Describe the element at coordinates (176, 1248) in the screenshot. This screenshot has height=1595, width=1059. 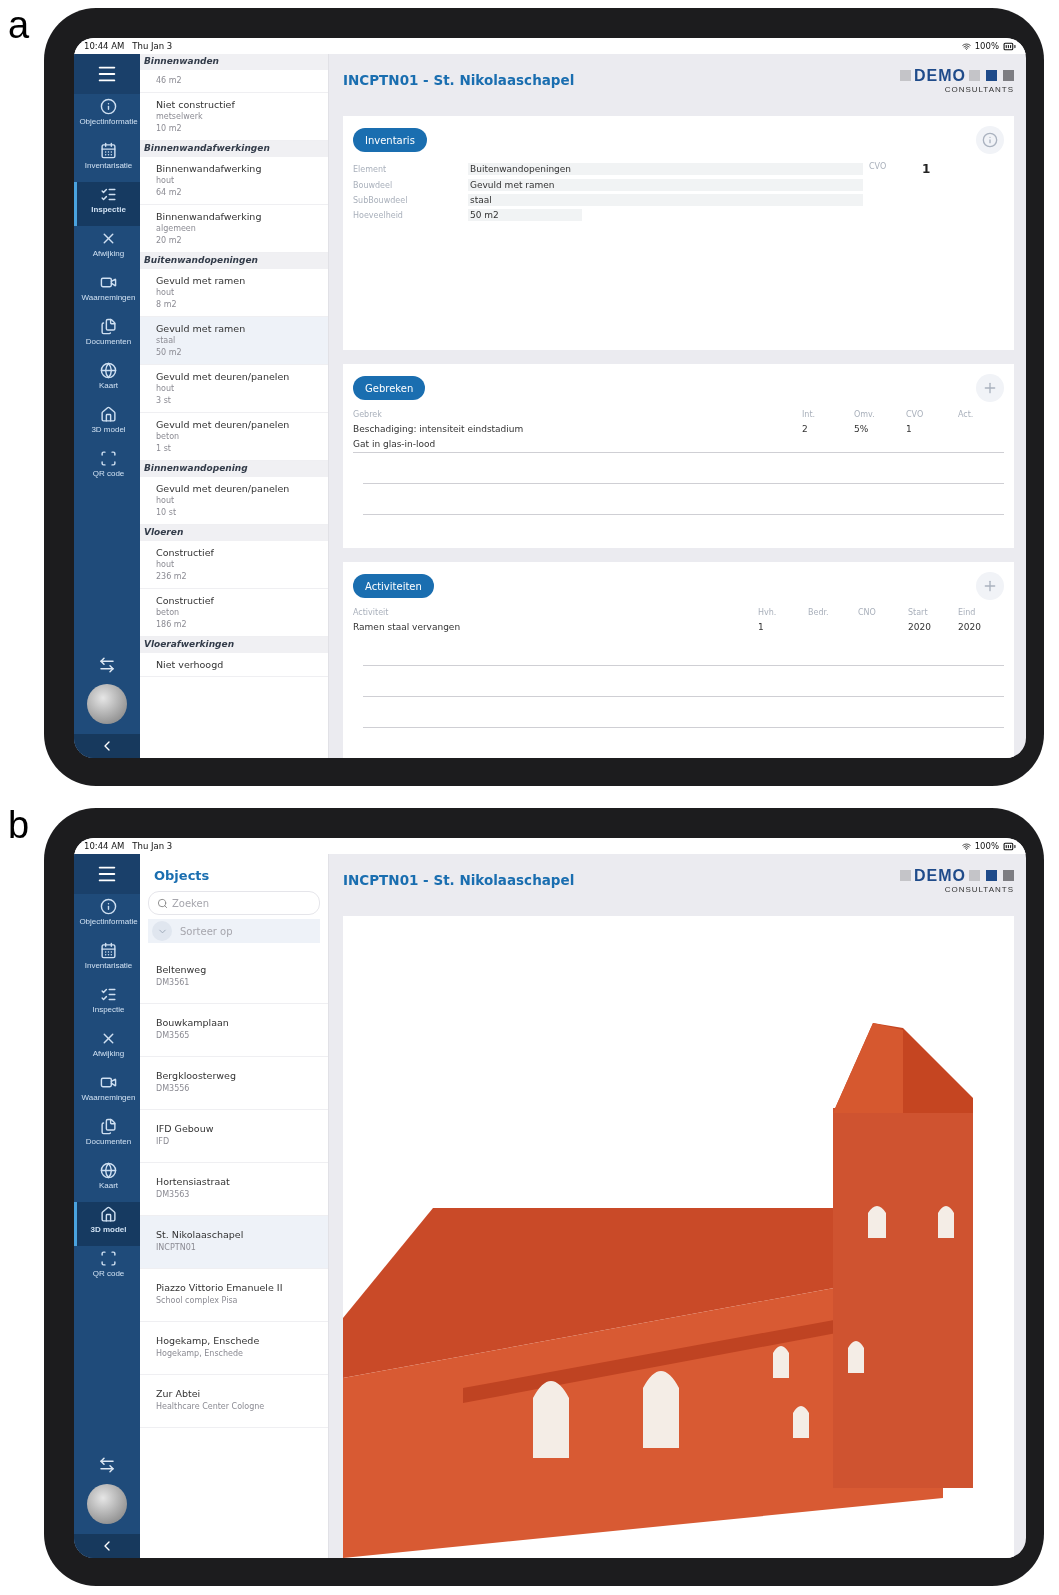
I see `item-detail: INCPTN01` at that location.